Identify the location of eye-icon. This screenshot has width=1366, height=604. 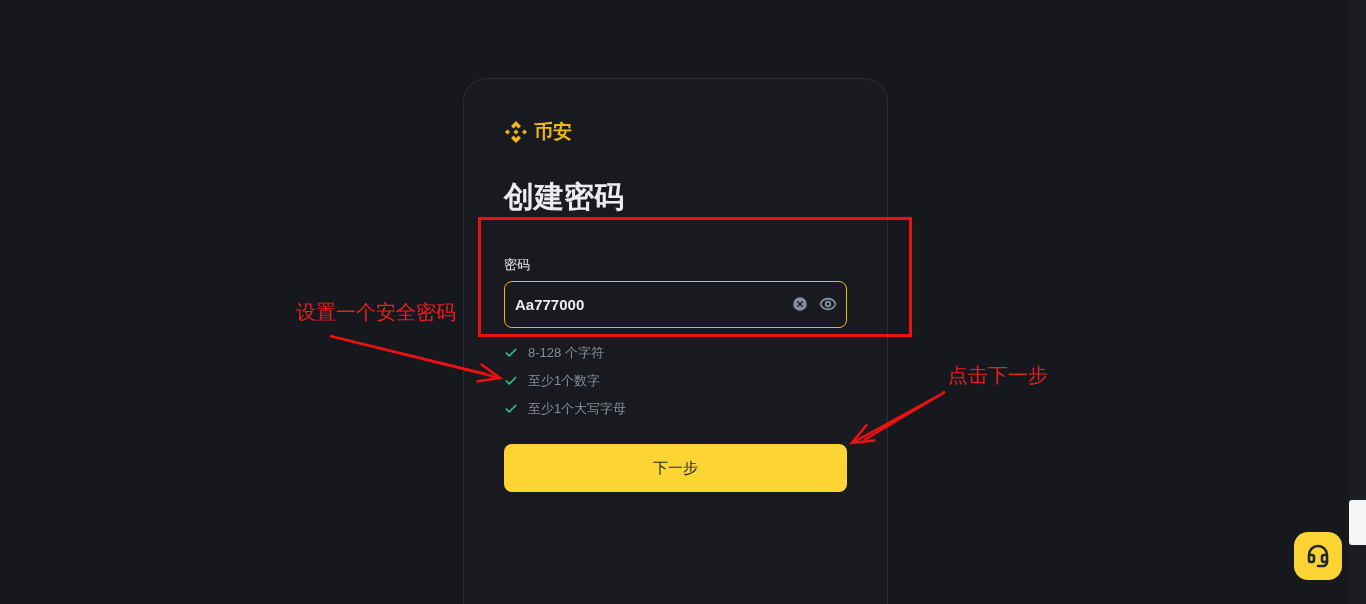
(828, 304).